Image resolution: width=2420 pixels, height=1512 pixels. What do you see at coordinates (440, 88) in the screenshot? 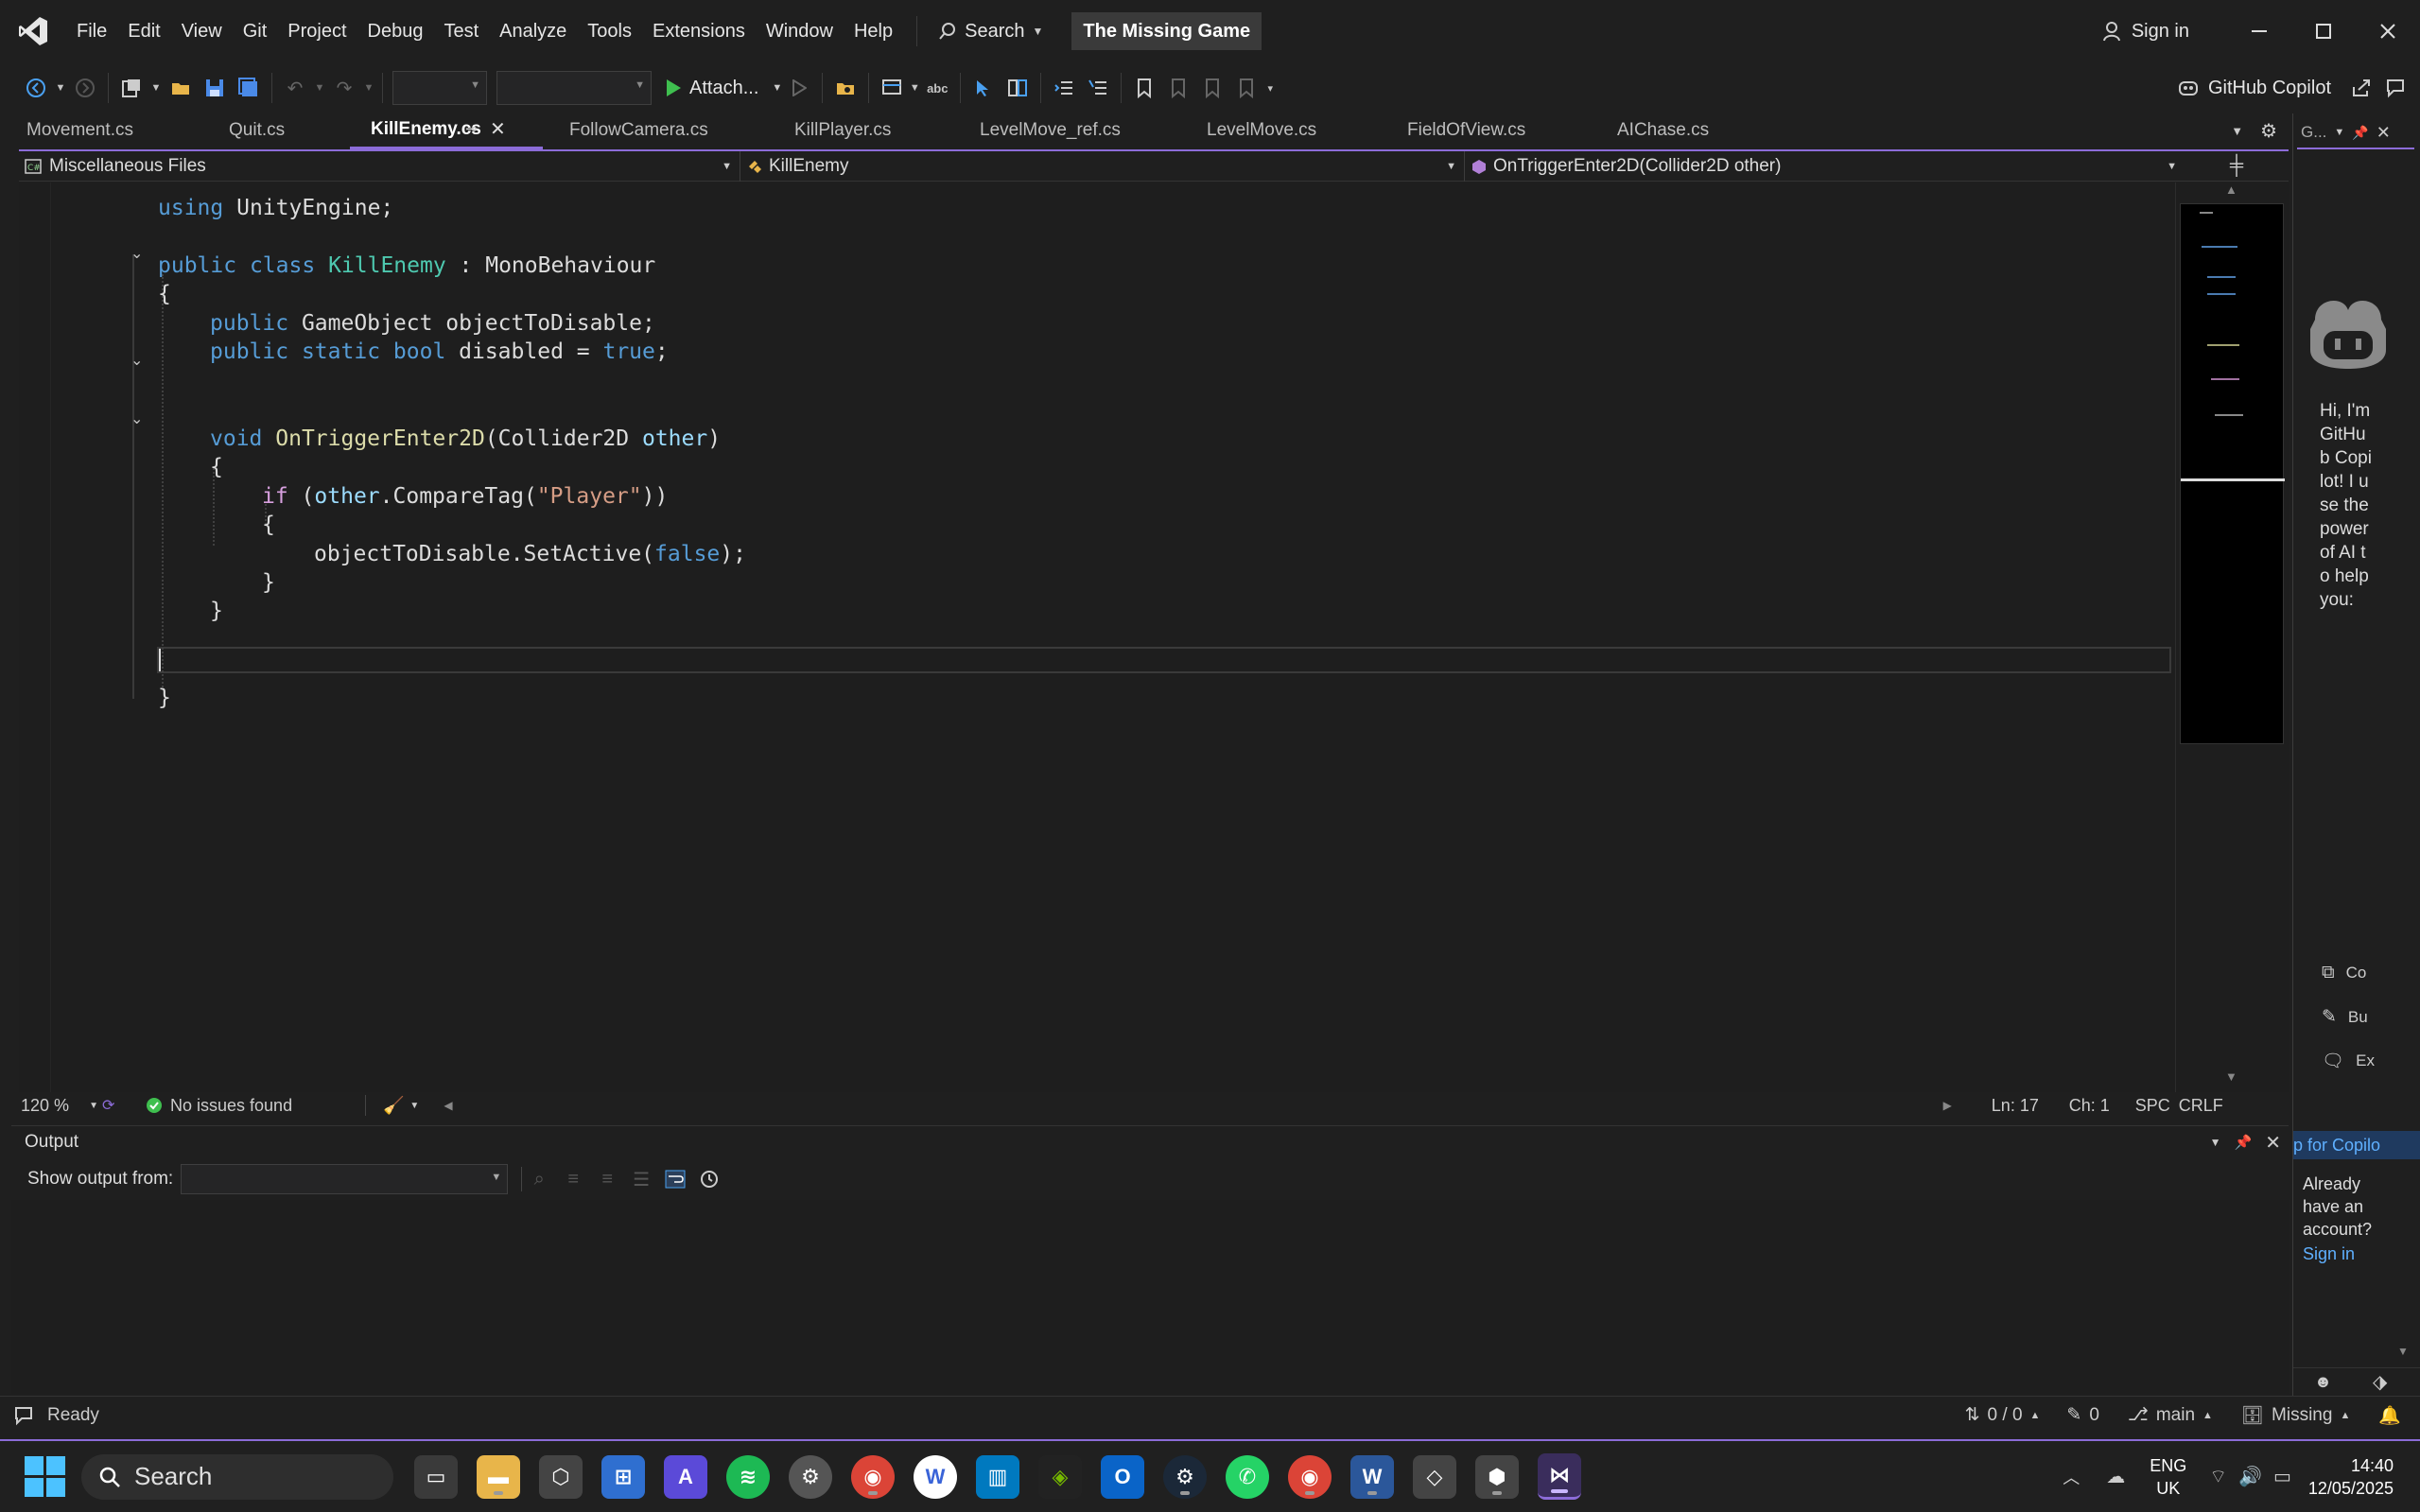
I see `configuration-select: ▼` at bounding box center [440, 88].